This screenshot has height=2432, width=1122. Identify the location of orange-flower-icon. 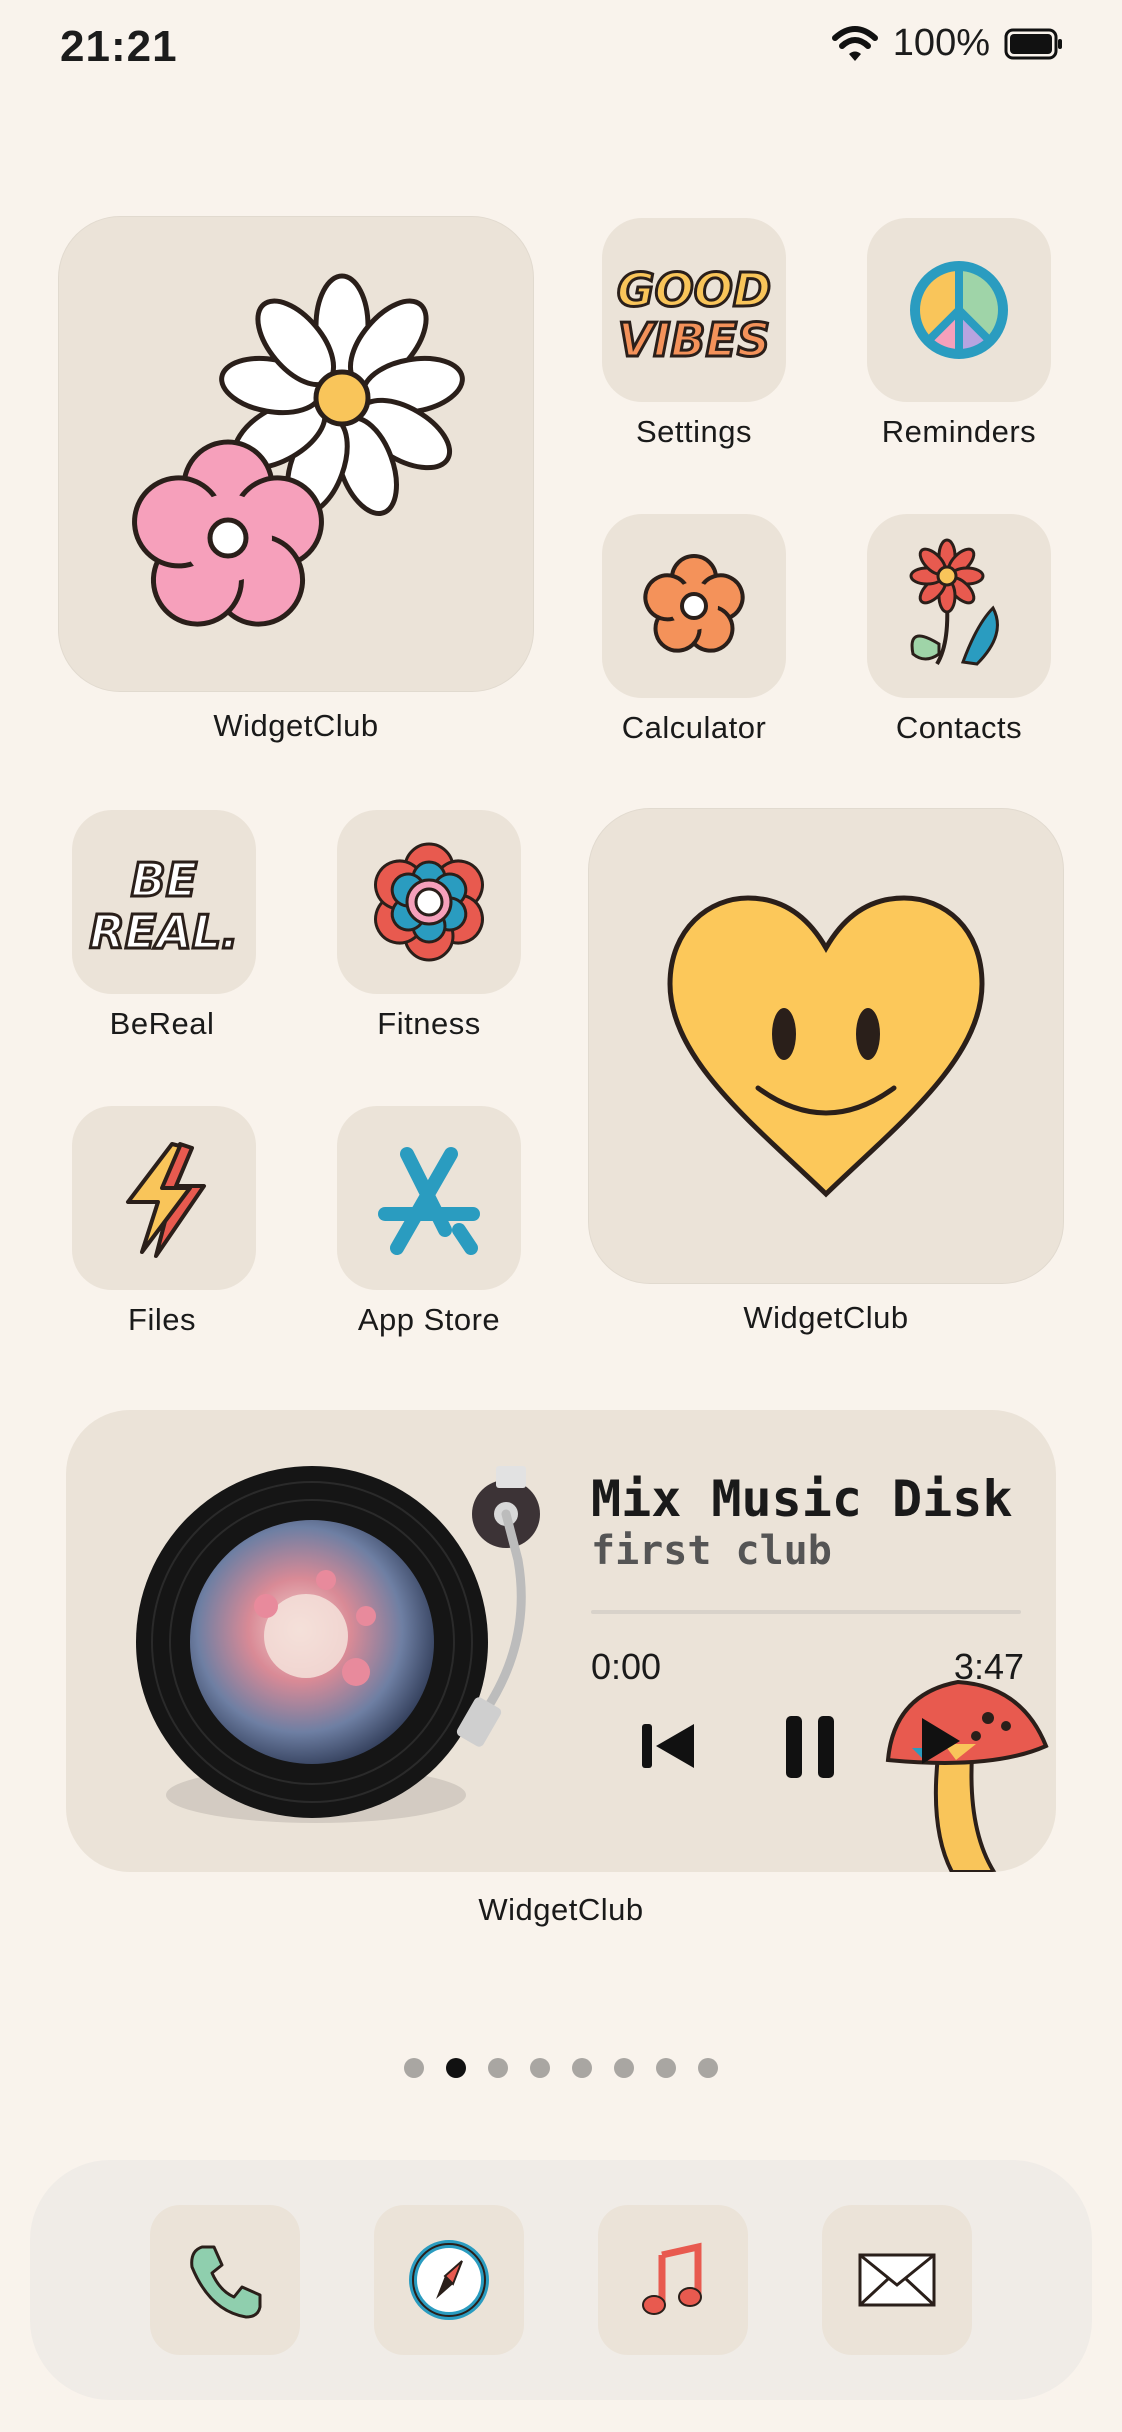
(694, 603).